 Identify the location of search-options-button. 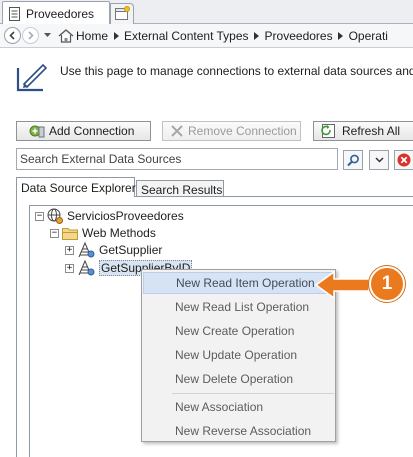
(379, 160).